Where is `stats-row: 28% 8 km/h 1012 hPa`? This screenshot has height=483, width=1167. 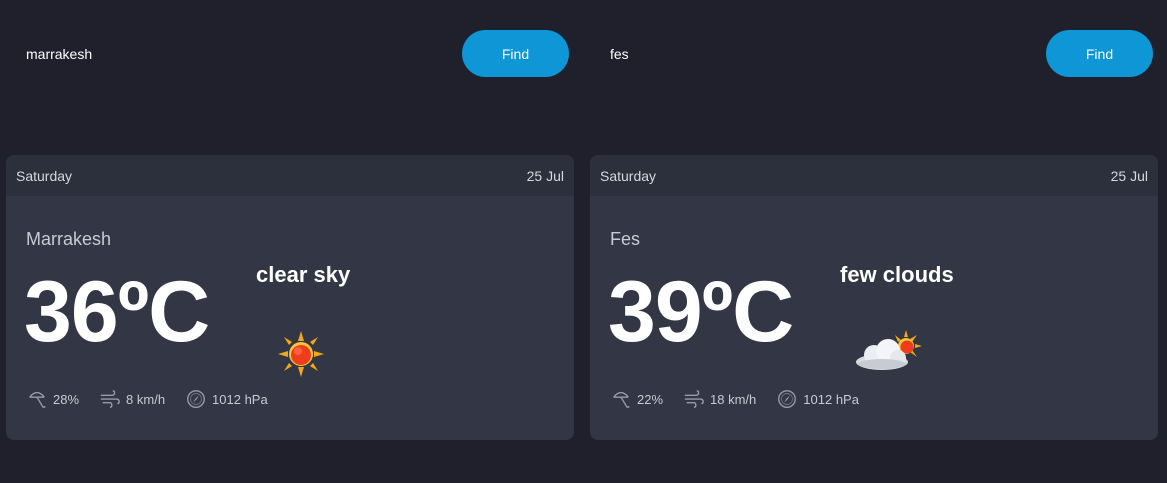
stats-row: 28% 8 km/h 1012 hPa is located at coordinates (157, 399).